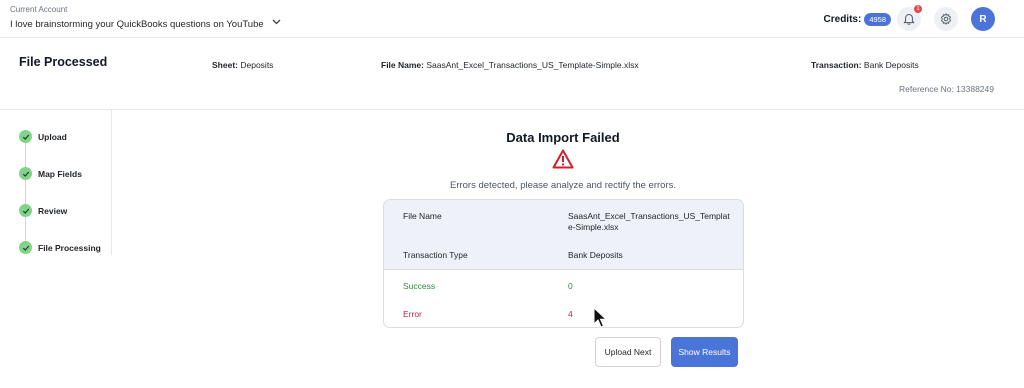 This screenshot has height=388, width=1024. I want to click on upload-next-button: Upload Next, so click(628, 352).